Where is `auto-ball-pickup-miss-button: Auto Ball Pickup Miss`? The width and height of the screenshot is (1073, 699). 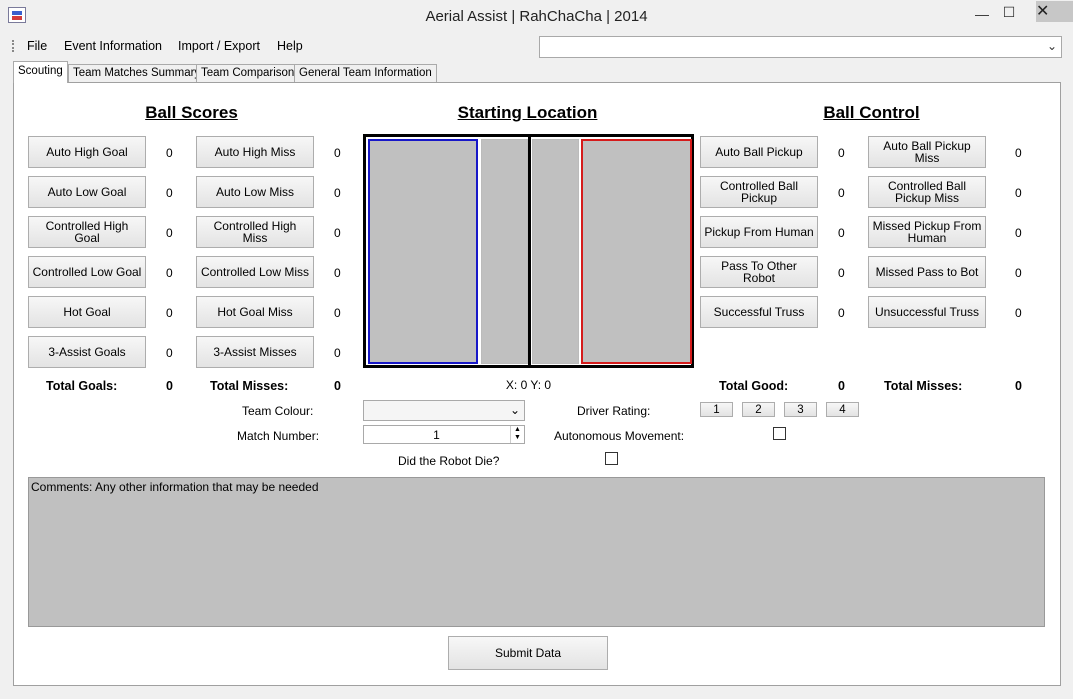 auto-ball-pickup-miss-button: Auto Ball Pickup Miss is located at coordinates (927, 152).